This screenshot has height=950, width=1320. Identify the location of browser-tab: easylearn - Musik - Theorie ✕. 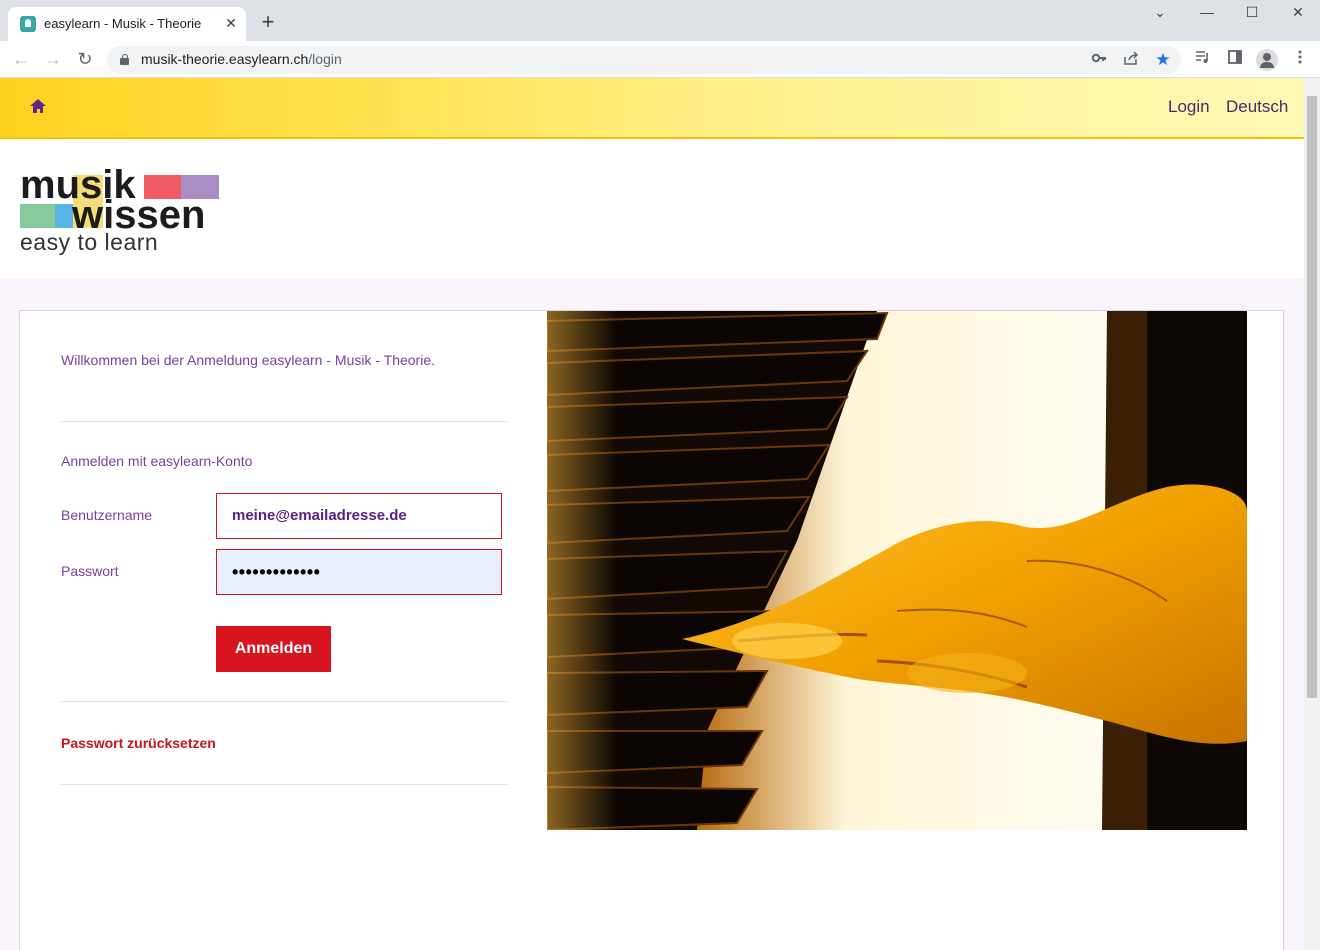
(127, 24).